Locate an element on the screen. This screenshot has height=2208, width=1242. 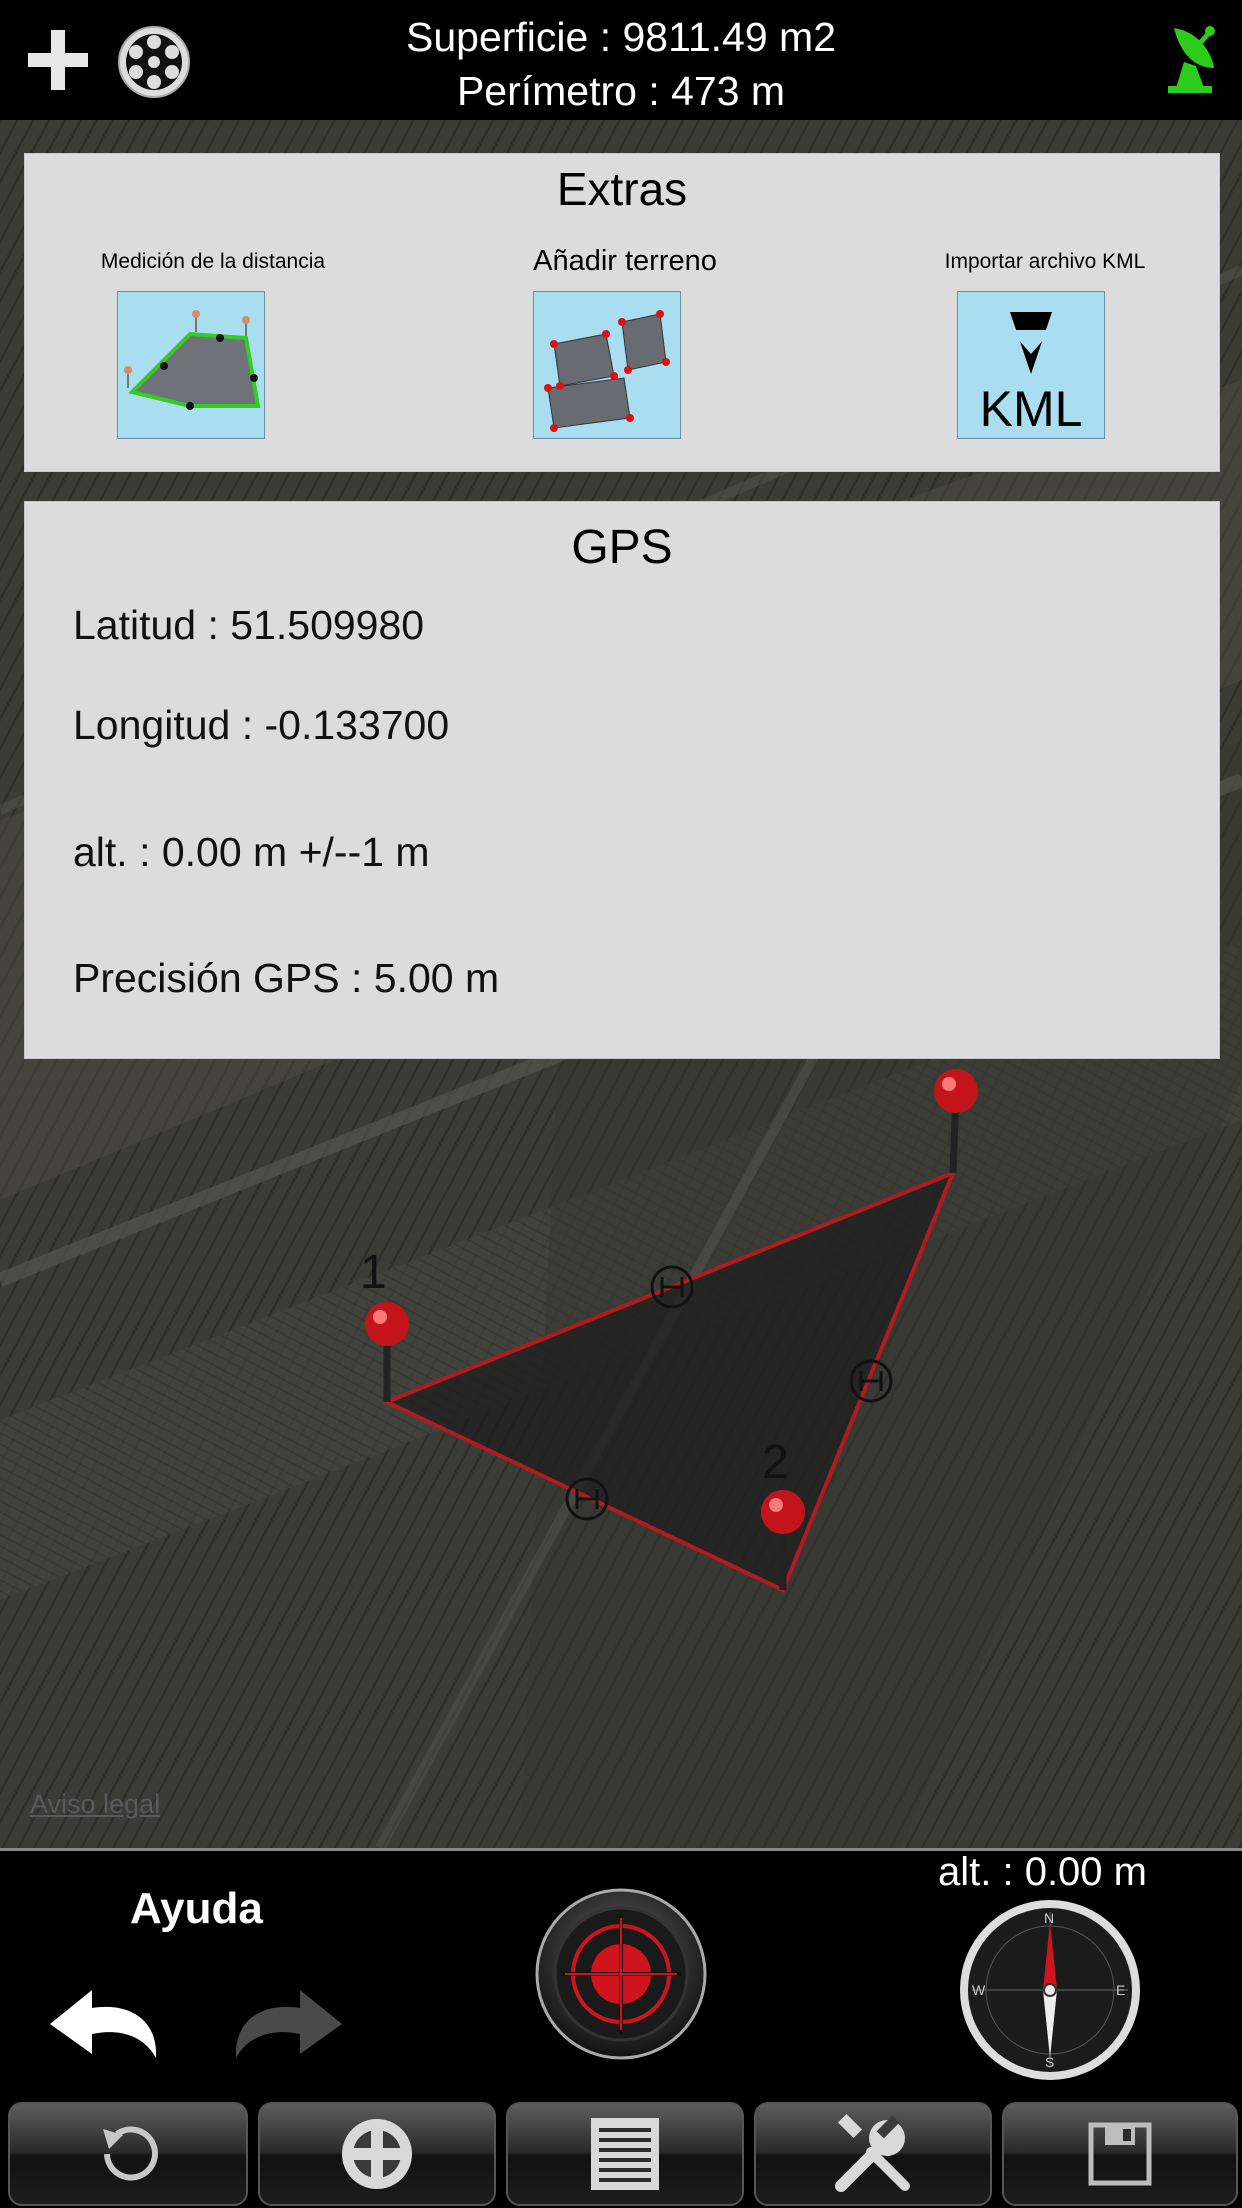
undo-arrow-icon is located at coordinates (106, 2020).